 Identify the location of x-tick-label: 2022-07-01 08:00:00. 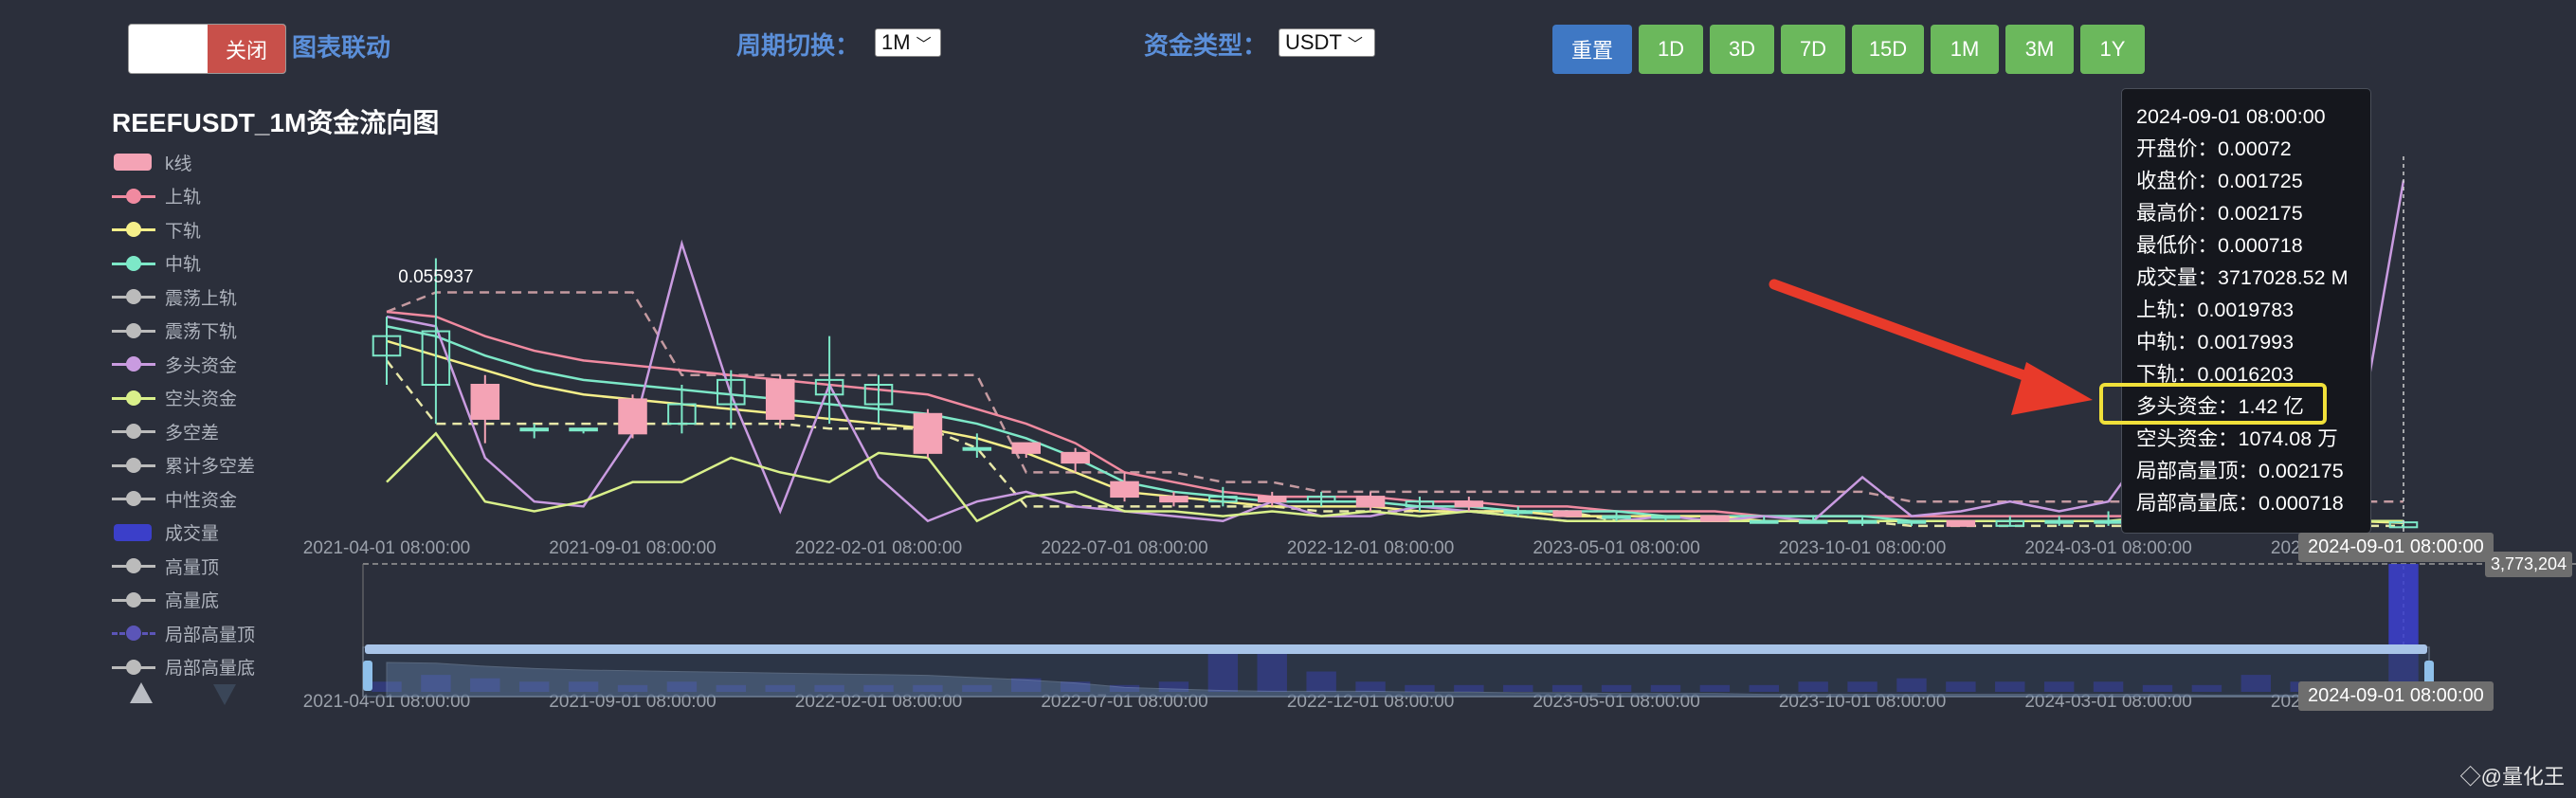
(1124, 548).